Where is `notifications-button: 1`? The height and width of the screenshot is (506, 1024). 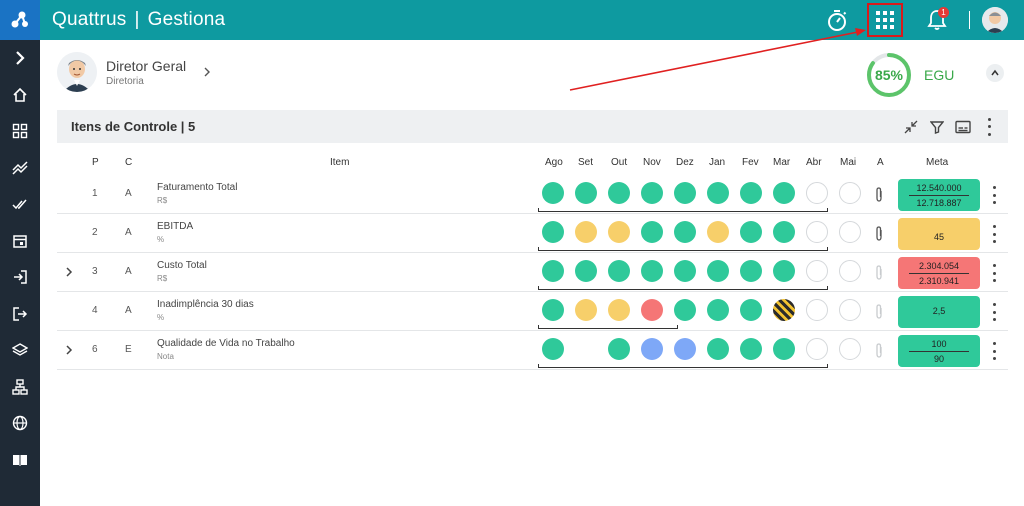 notifications-button: 1 is located at coordinates (937, 20).